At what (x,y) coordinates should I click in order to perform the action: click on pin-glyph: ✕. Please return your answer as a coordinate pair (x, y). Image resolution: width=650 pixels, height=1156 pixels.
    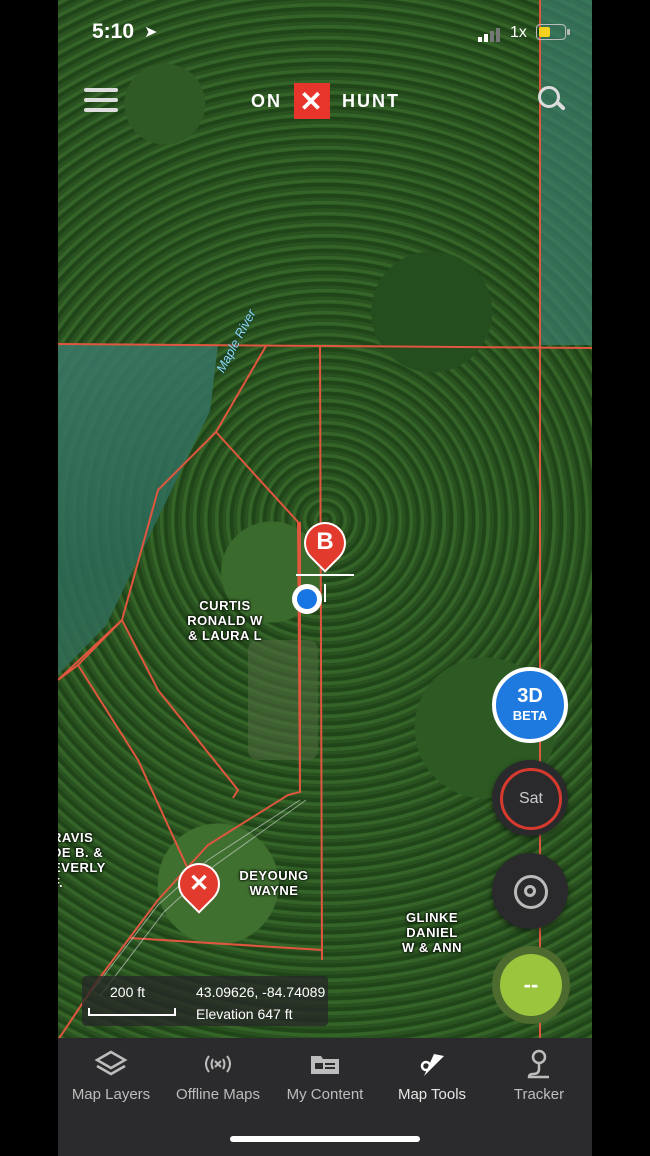
    Looking at the image, I should click on (199, 883).